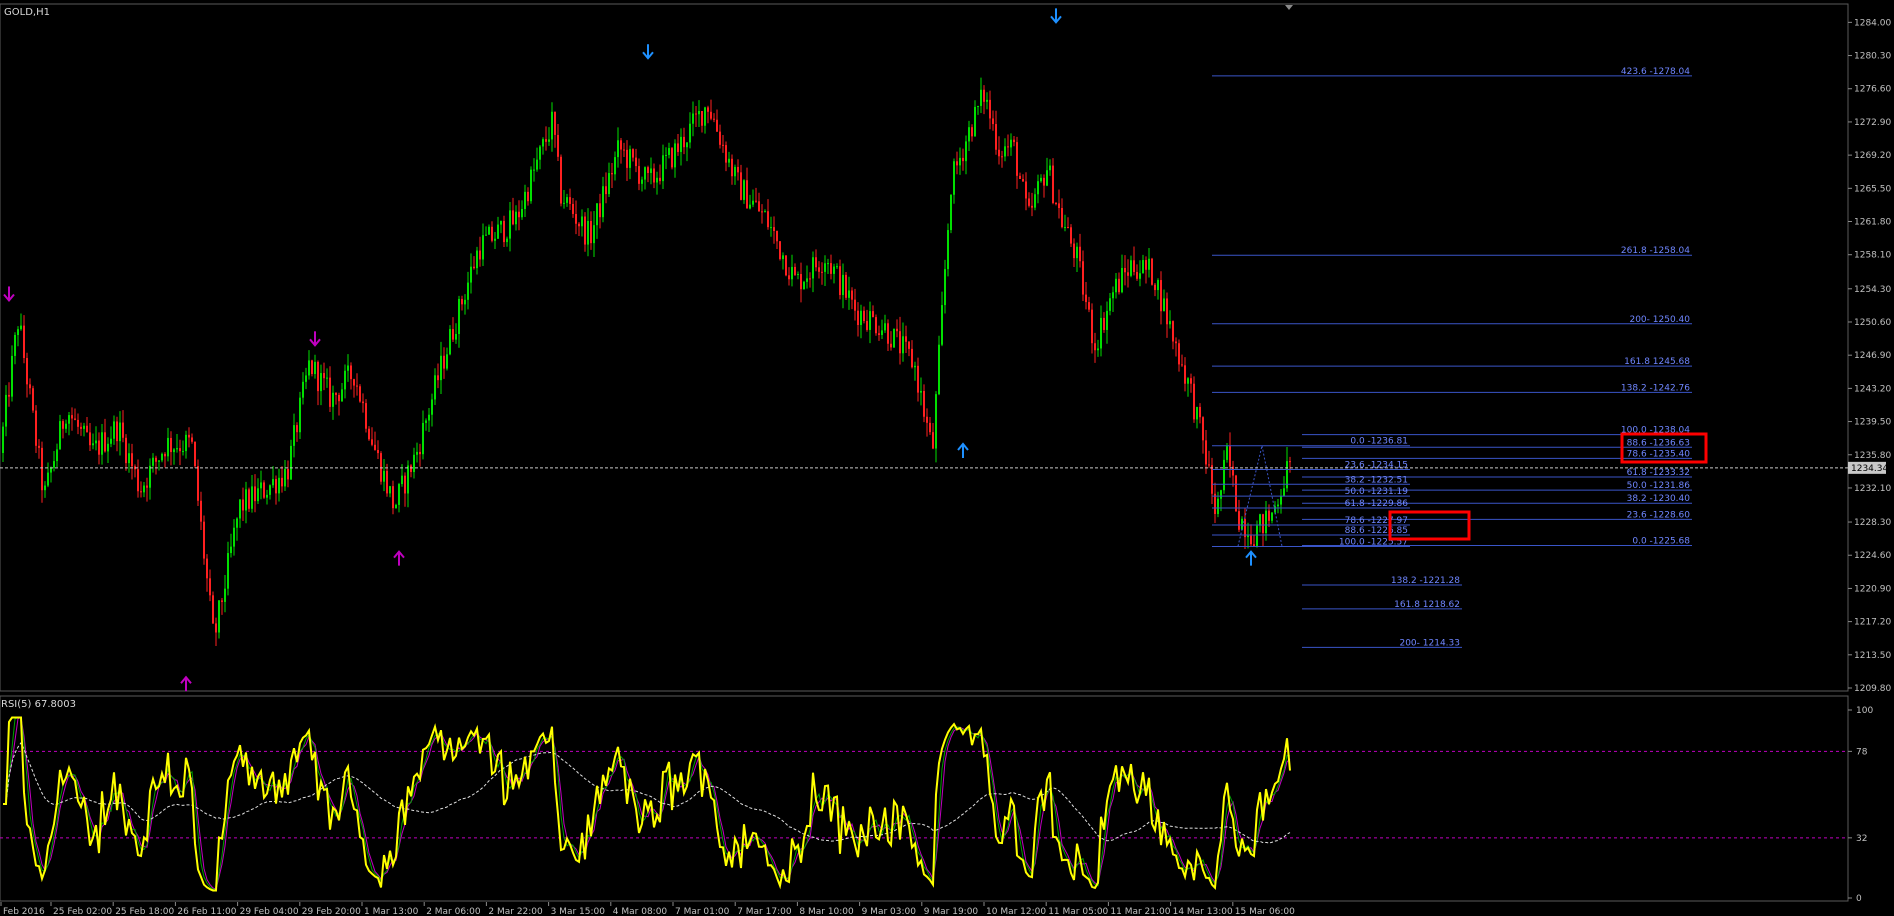 The height and width of the screenshot is (916, 1894). Describe the element at coordinates (1657, 362) in the screenshot. I see `fib-level-label: 161.8 1245.68` at that location.